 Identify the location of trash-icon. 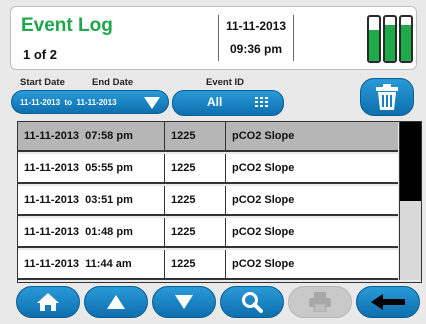
(387, 97).